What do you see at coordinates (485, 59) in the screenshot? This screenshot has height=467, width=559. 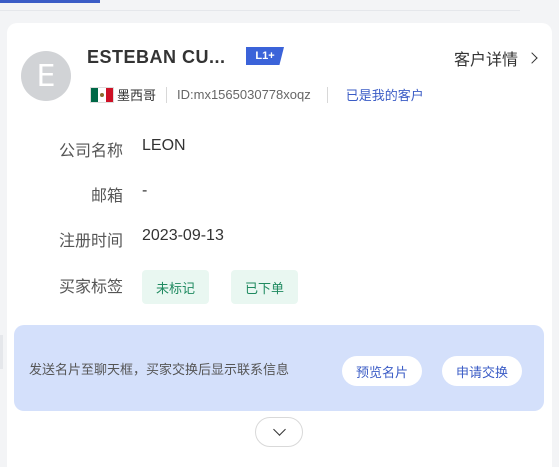 I see `customer-detail-label: 客户详情` at bounding box center [485, 59].